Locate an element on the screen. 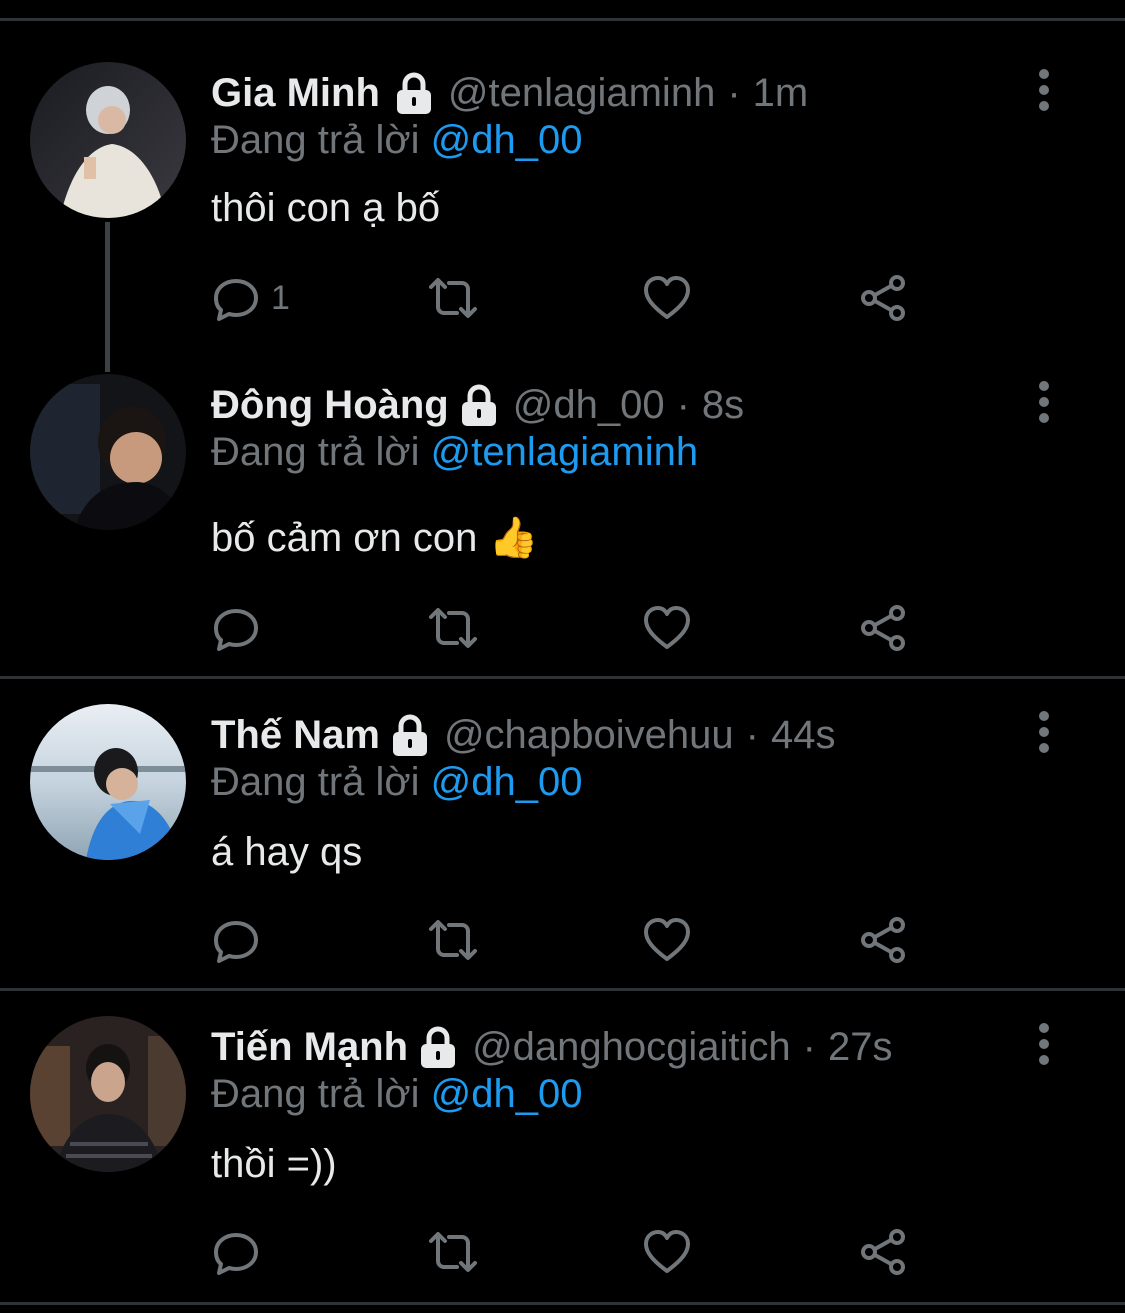 This screenshot has width=1125, height=1313. reply-button is located at coordinates (236, 1252).